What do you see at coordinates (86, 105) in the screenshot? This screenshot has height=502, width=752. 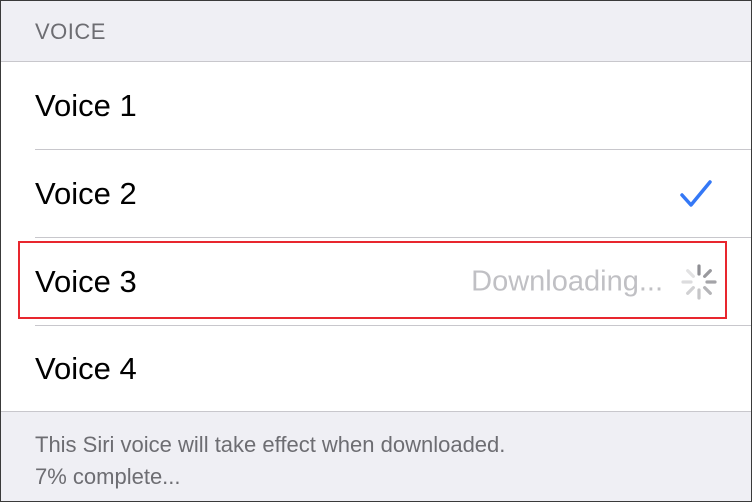 I see `voice-label: Voice 1` at bounding box center [86, 105].